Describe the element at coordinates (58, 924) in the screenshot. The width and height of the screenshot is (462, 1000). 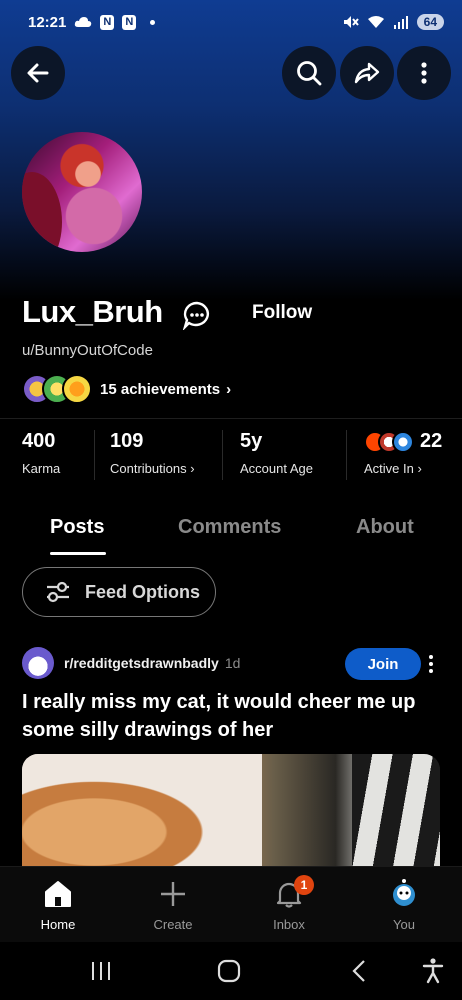
I see `nav-label: Home` at that location.